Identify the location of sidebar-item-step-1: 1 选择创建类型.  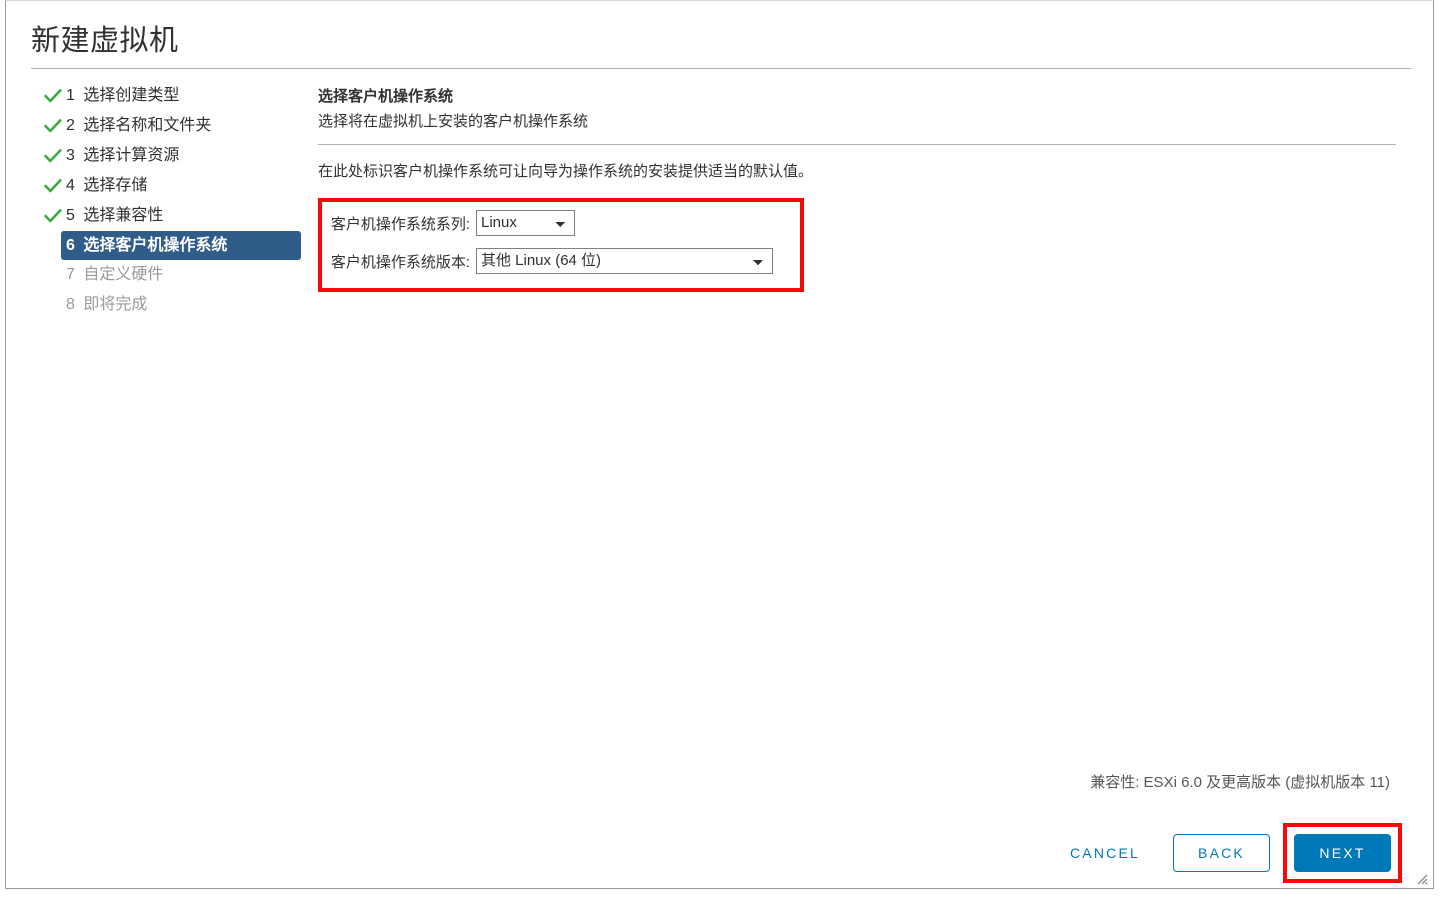
(156, 96).